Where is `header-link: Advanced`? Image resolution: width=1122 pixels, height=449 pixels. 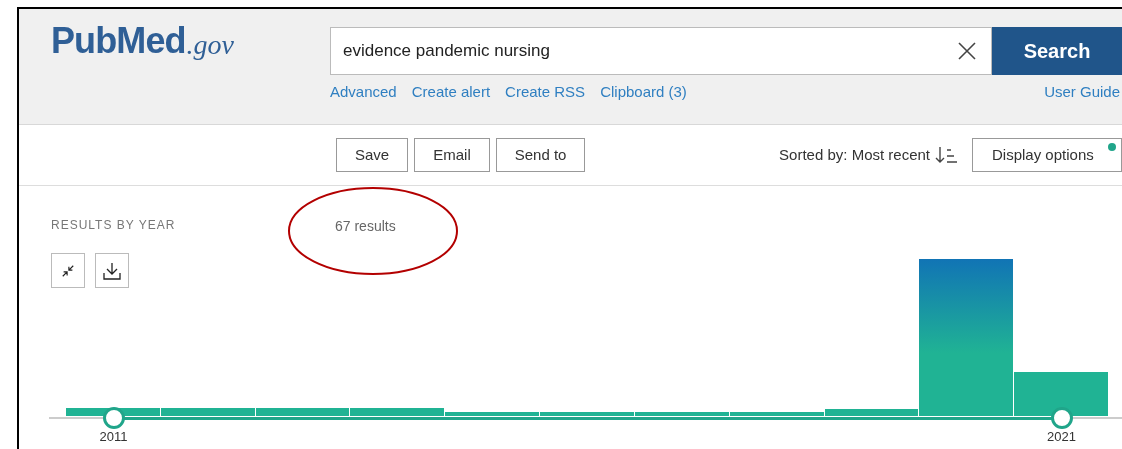 header-link: Advanced is located at coordinates (363, 92).